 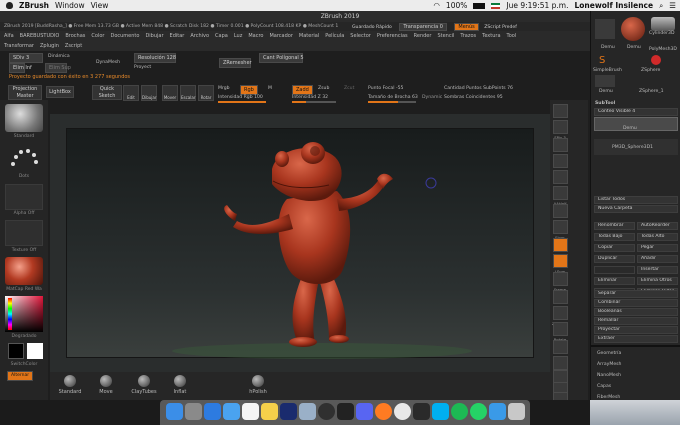 I want to click on spix-button, so click(x=560, y=127).